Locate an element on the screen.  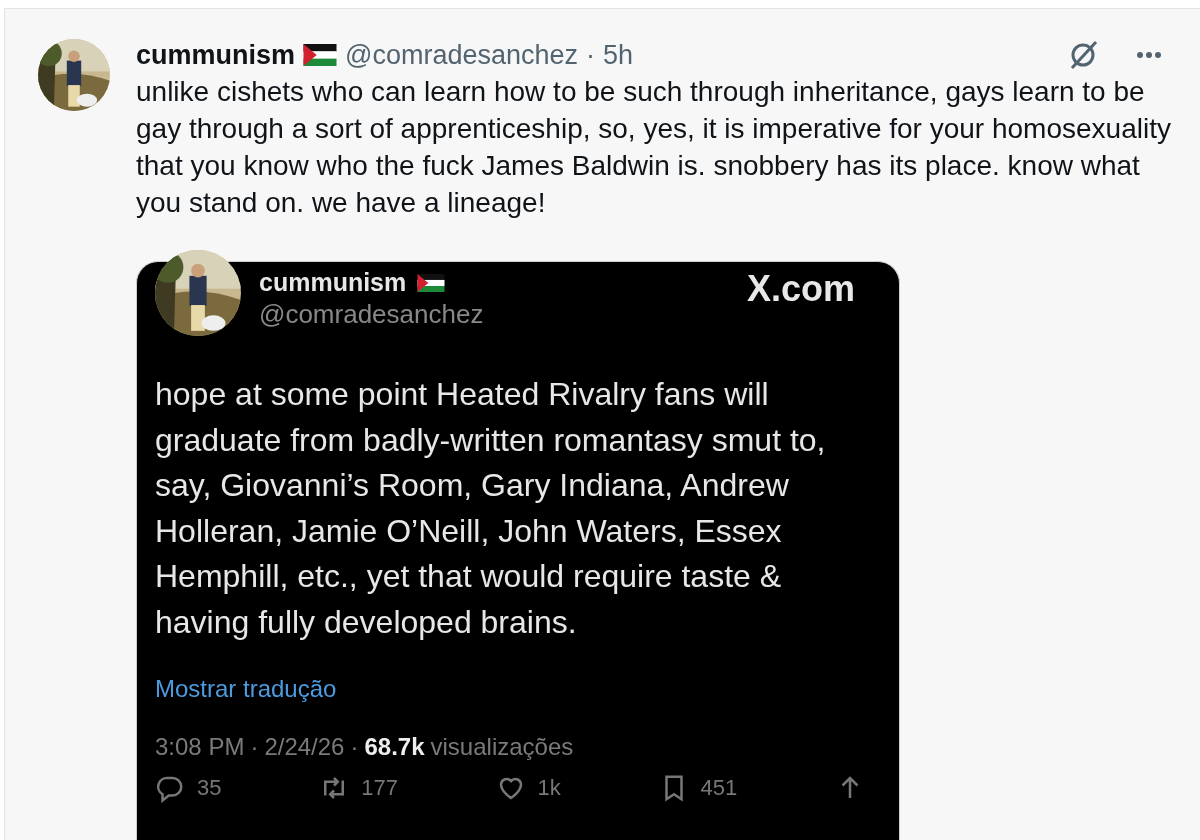
more-icon is located at coordinates (1149, 55).